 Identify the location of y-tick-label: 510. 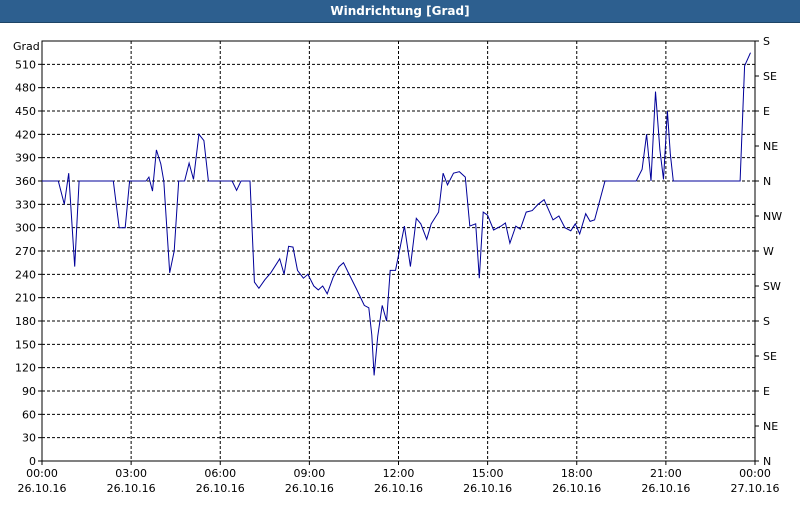
(25, 64).